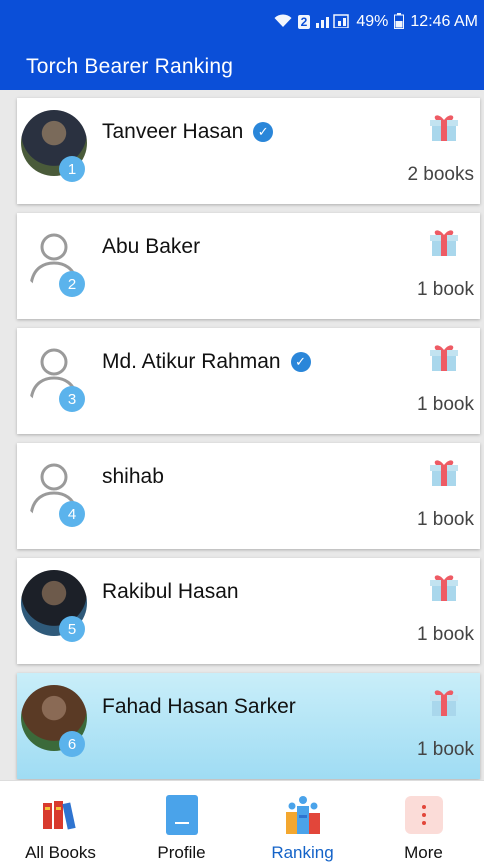 Image resolution: width=484 pixels, height=865 pixels. I want to click on user-name: Abu Baker, so click(151, 246).